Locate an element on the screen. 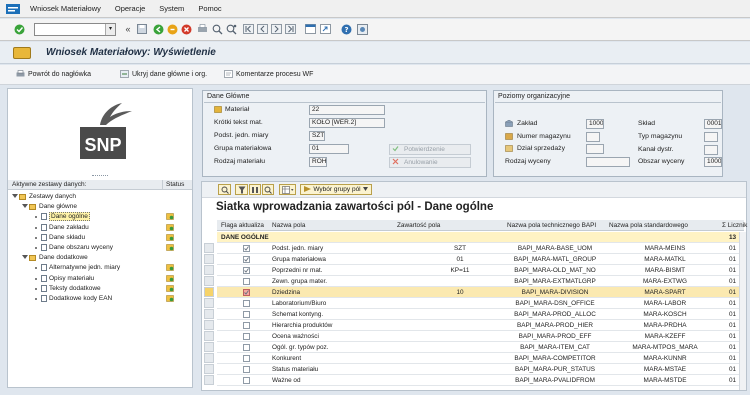  shortcut-icon is located at coordinates (325, 29).